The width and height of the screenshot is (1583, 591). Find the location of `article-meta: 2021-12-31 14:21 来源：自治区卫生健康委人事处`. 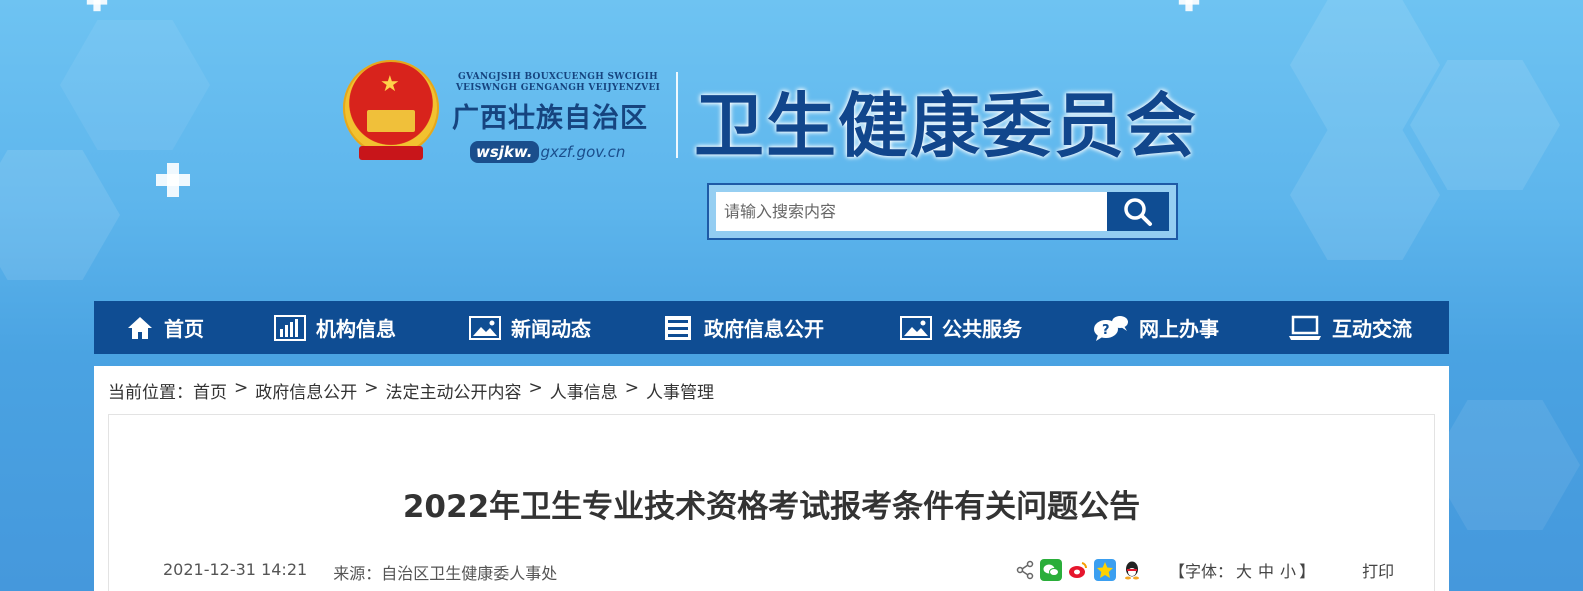

article-meta: 2021-12-31 14:21 来源：自治区卫生健康委人事处 is located at coordinates (360, 572).